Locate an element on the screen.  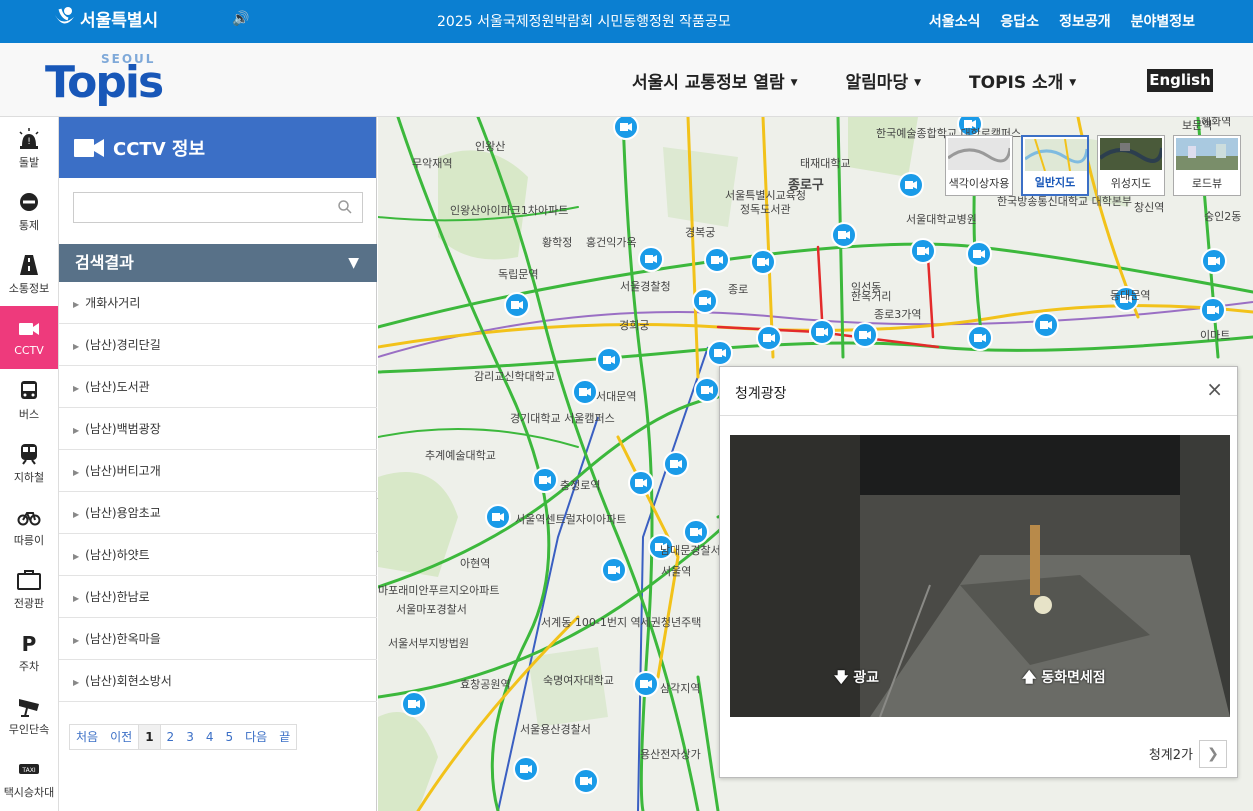
list-item-label: (남산)용암초교 is located at coordinates (123, 513).